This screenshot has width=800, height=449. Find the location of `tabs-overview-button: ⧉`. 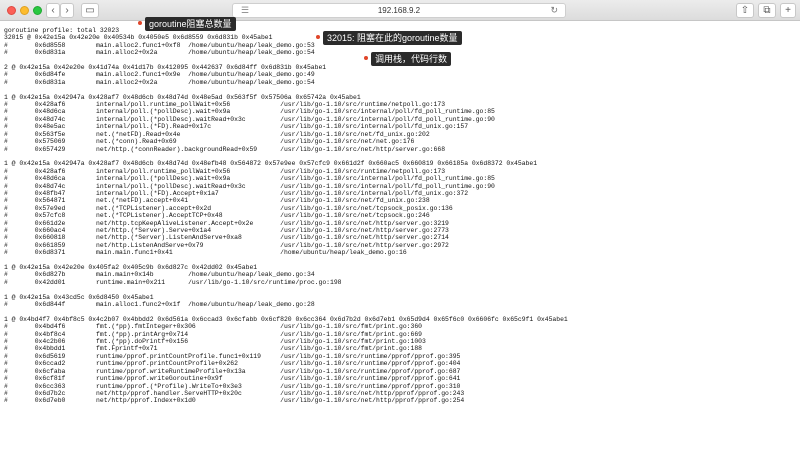

tabs-overview-button: ⧉ is located at coordinates (767, 10).